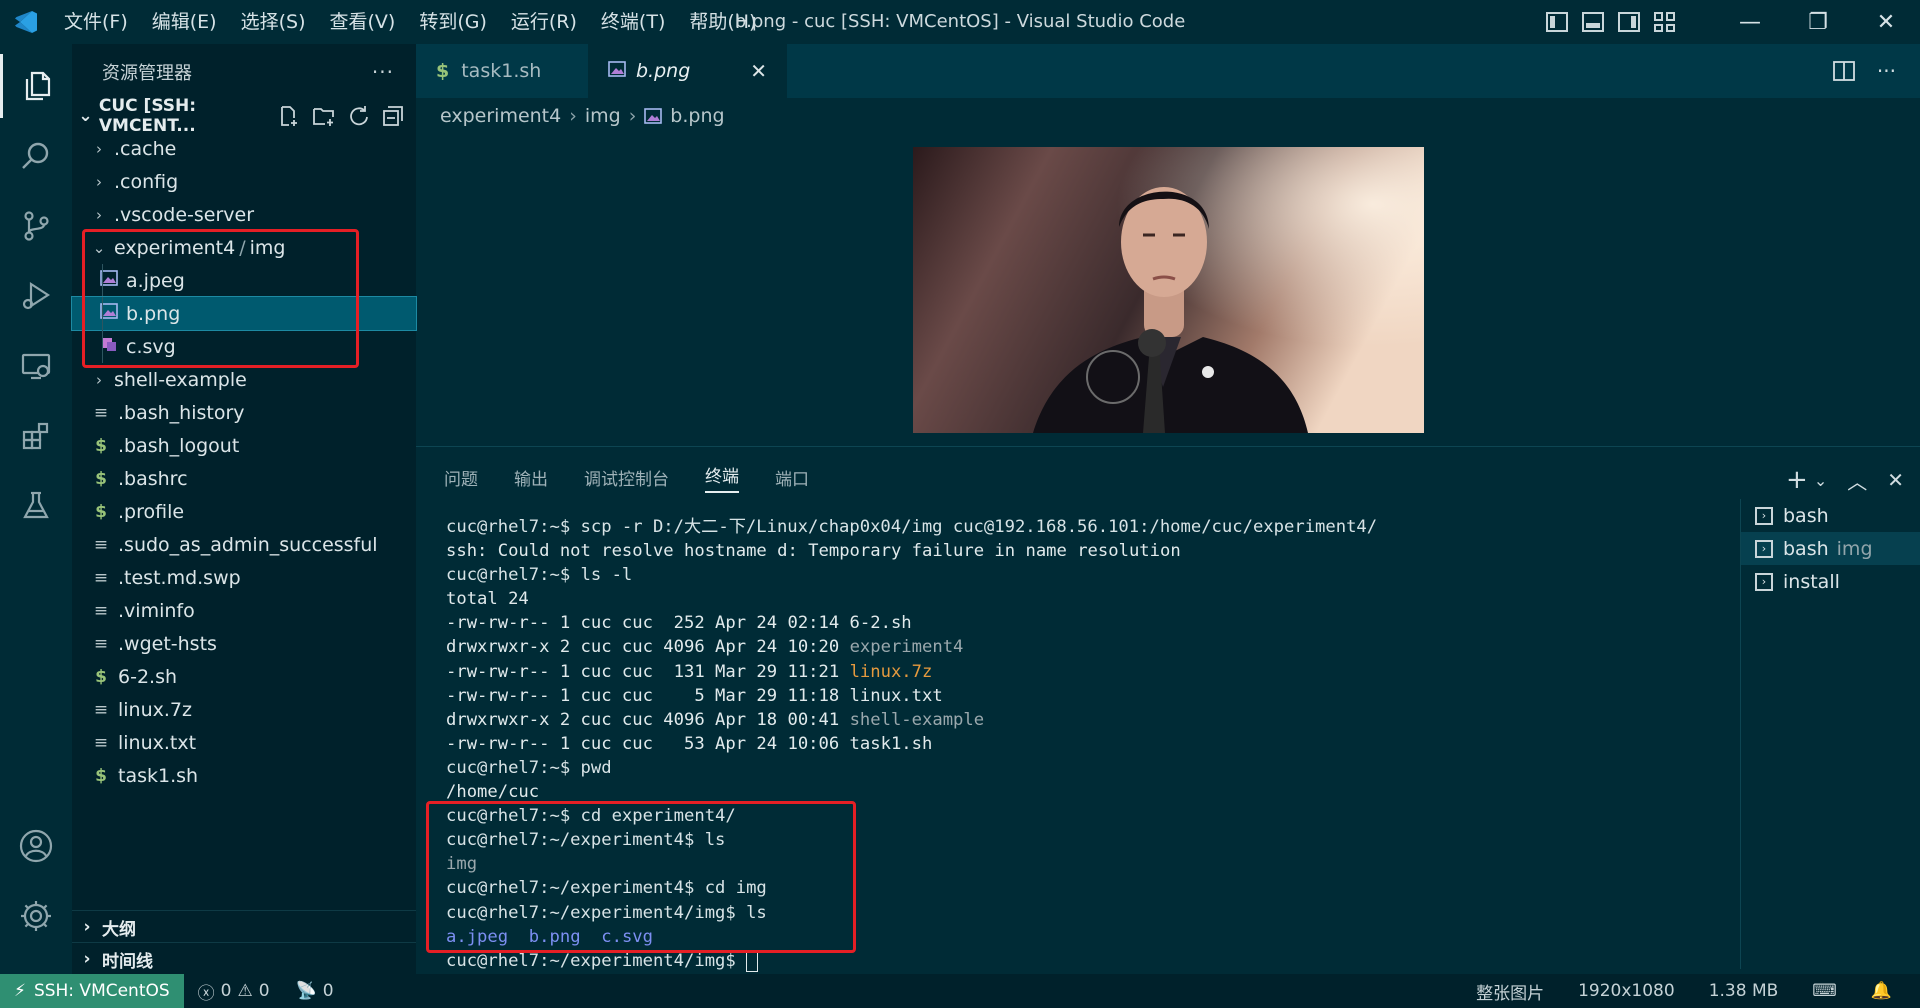  Describe the element at coordinates (96, 22) in the screenshot. I see `menu-item: 文件(F)` at that location.